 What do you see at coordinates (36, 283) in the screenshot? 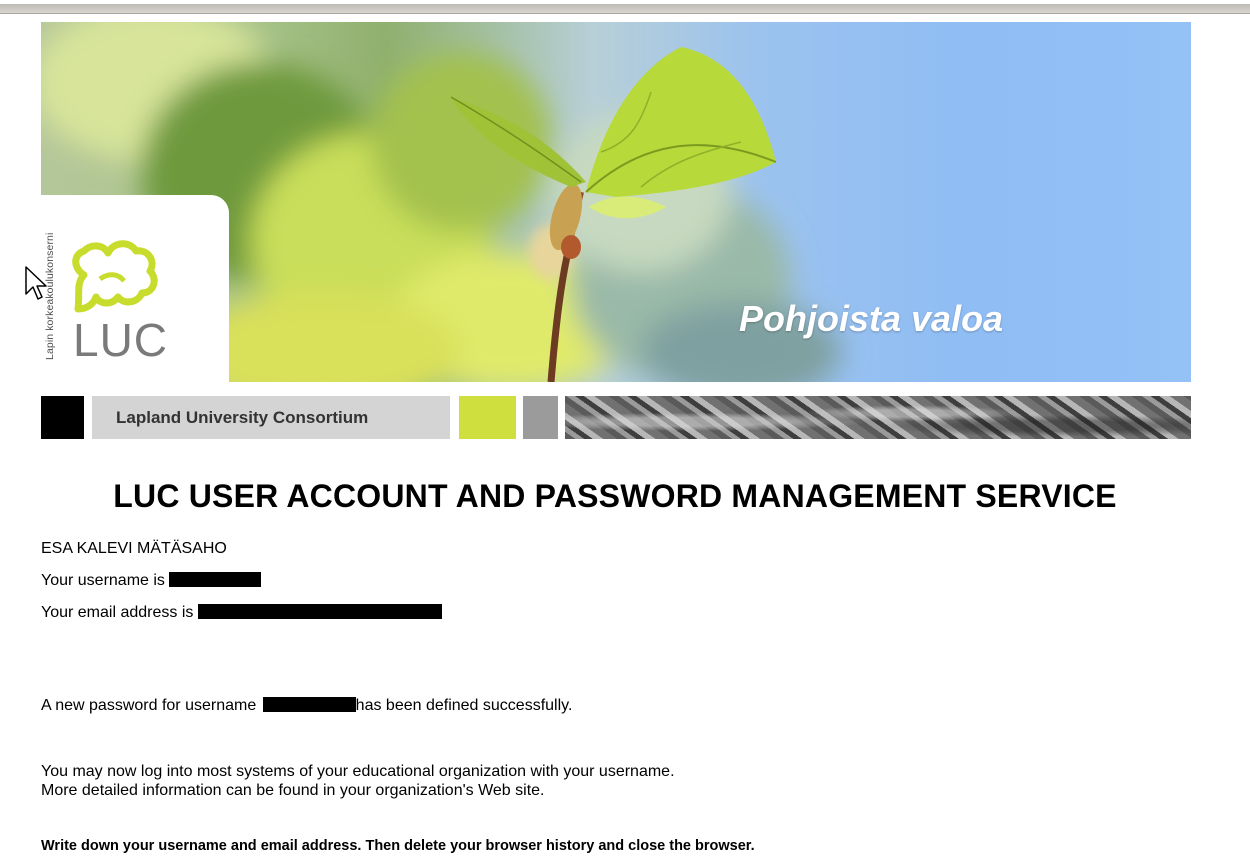
I see `mouse-cursor-icon` at bounding box center [36, 283].